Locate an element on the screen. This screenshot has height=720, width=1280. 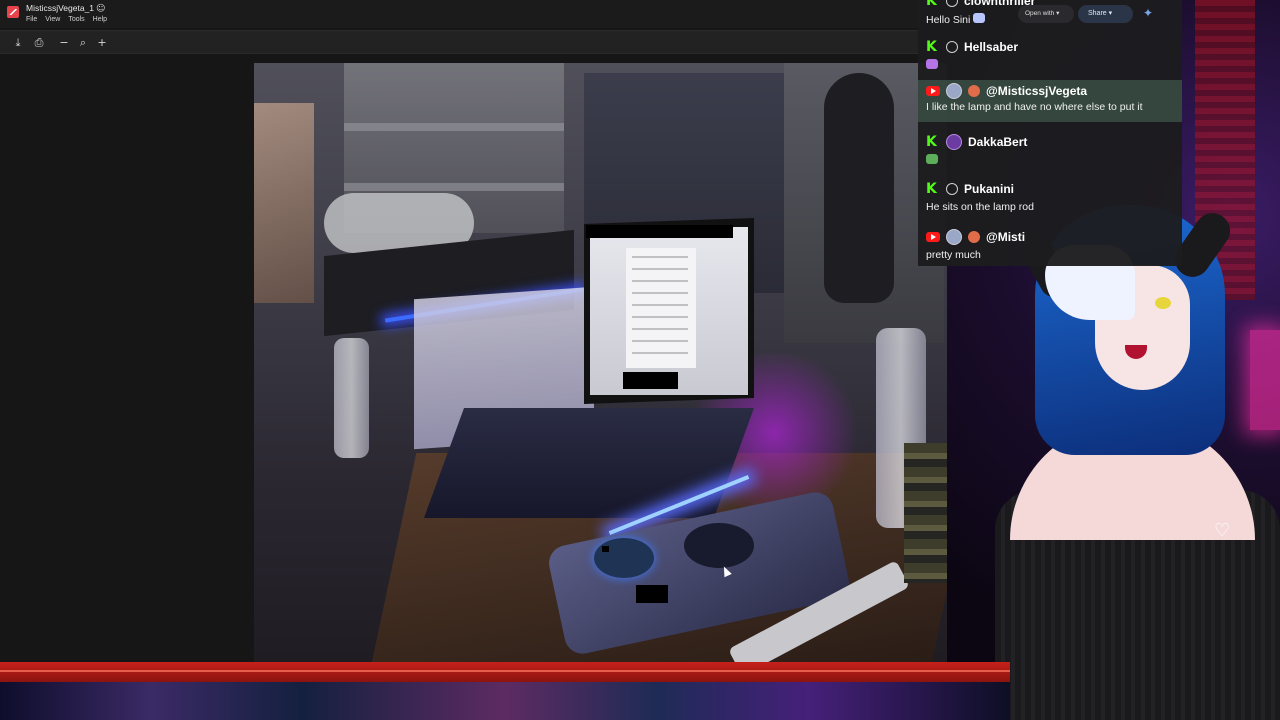
viewer-toolbar: ⤓ ⎙ − ⌕ + is located at coordinates (460, 42).